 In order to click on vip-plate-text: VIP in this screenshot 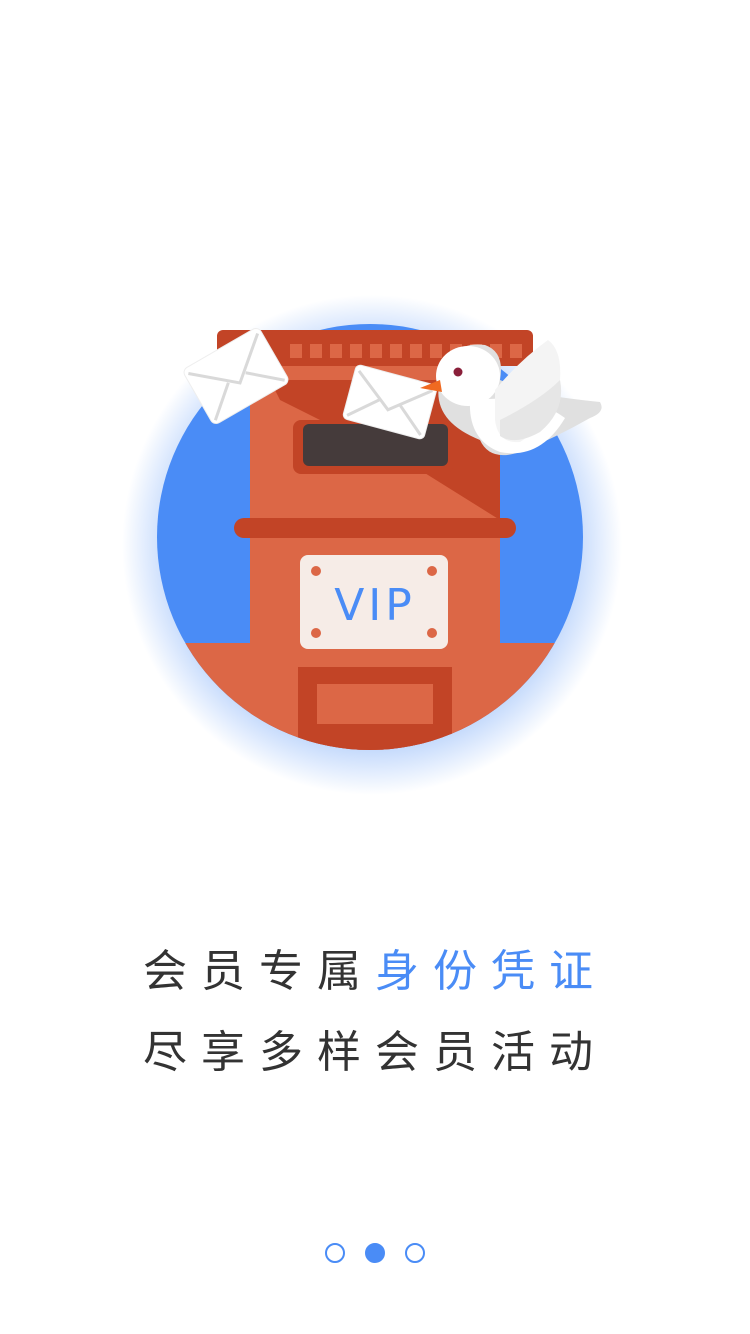, I will do `click(375, 605)`.